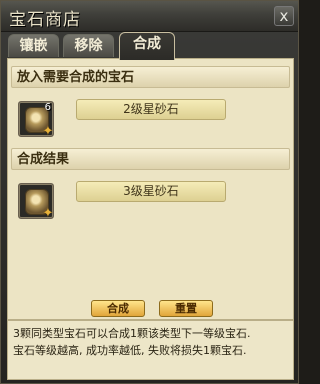 This screenshot has width=320, height=384. What do you see at coordinates (147, 46) in the screenshot?
I see `tab-compose: 合成` at bounding box center [147, 46].